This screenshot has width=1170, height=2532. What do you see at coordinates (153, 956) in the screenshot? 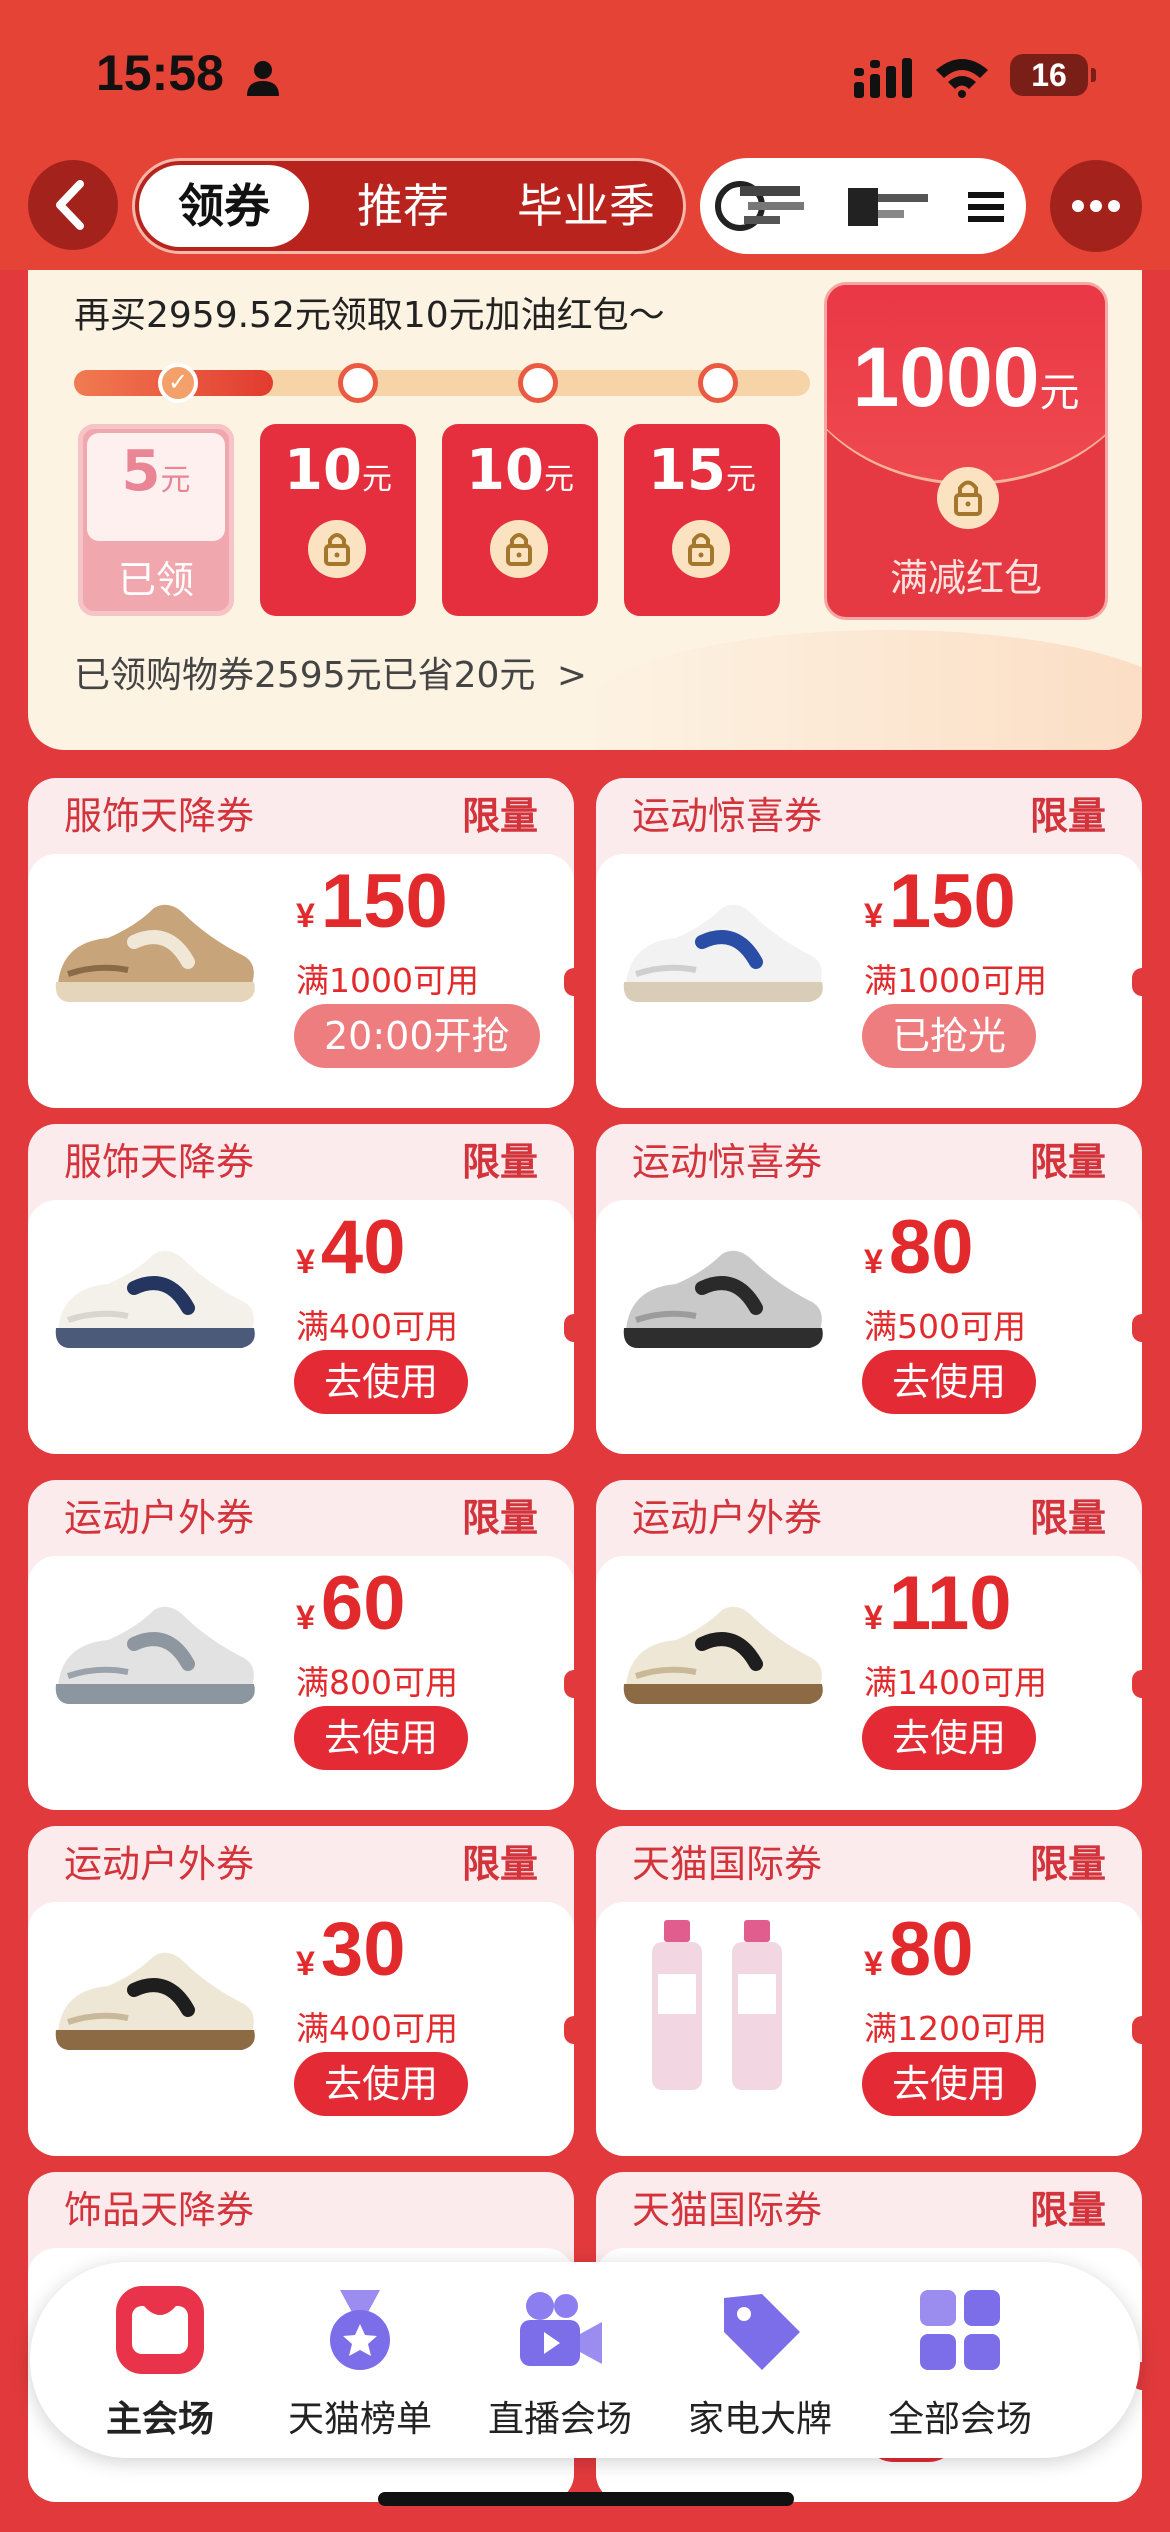
I see `tan-sneaker-image` at bounding box center [153, 956].